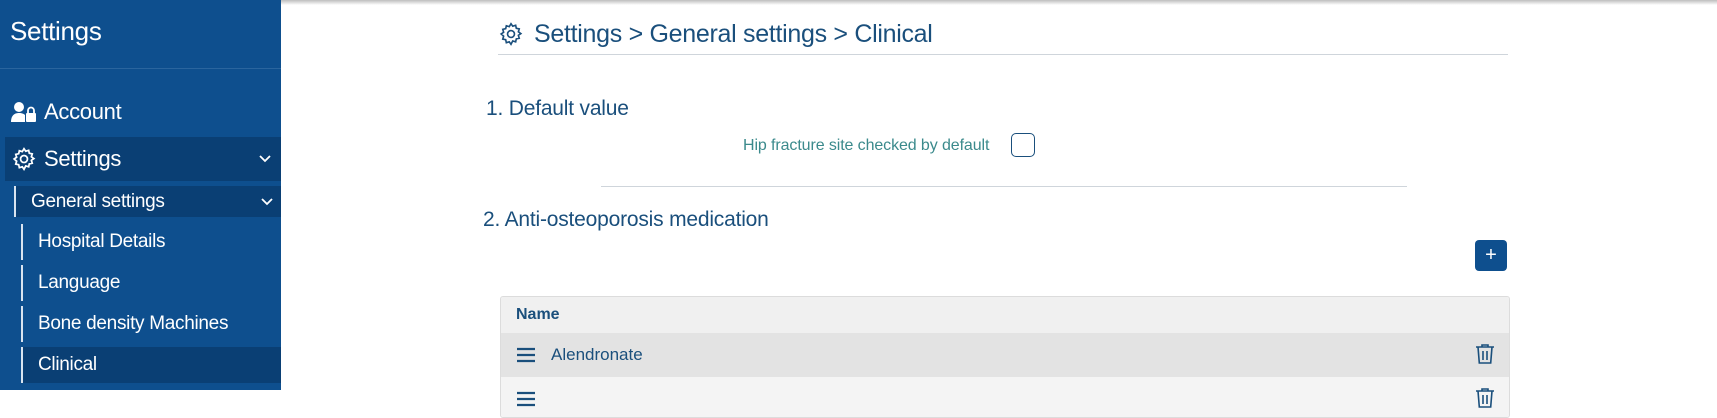 The image size is (1717, 418). Describe the element at coordinates (1005, 397) in the screenshot. I see `table-row` at that location.